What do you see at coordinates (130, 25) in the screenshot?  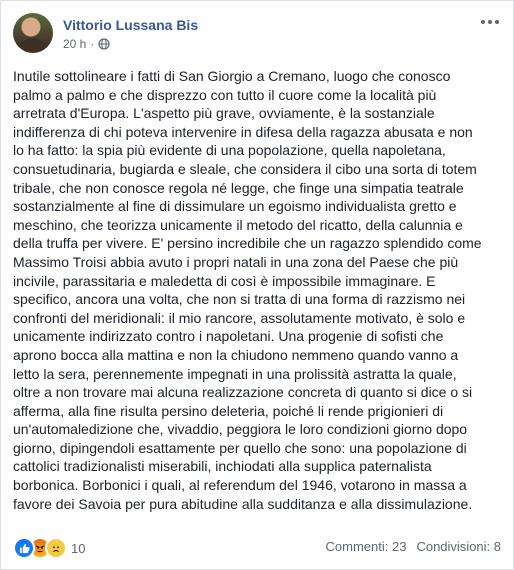 I see `author-name: Vittorio Lussana Bis` at bounding box center [130, 25].